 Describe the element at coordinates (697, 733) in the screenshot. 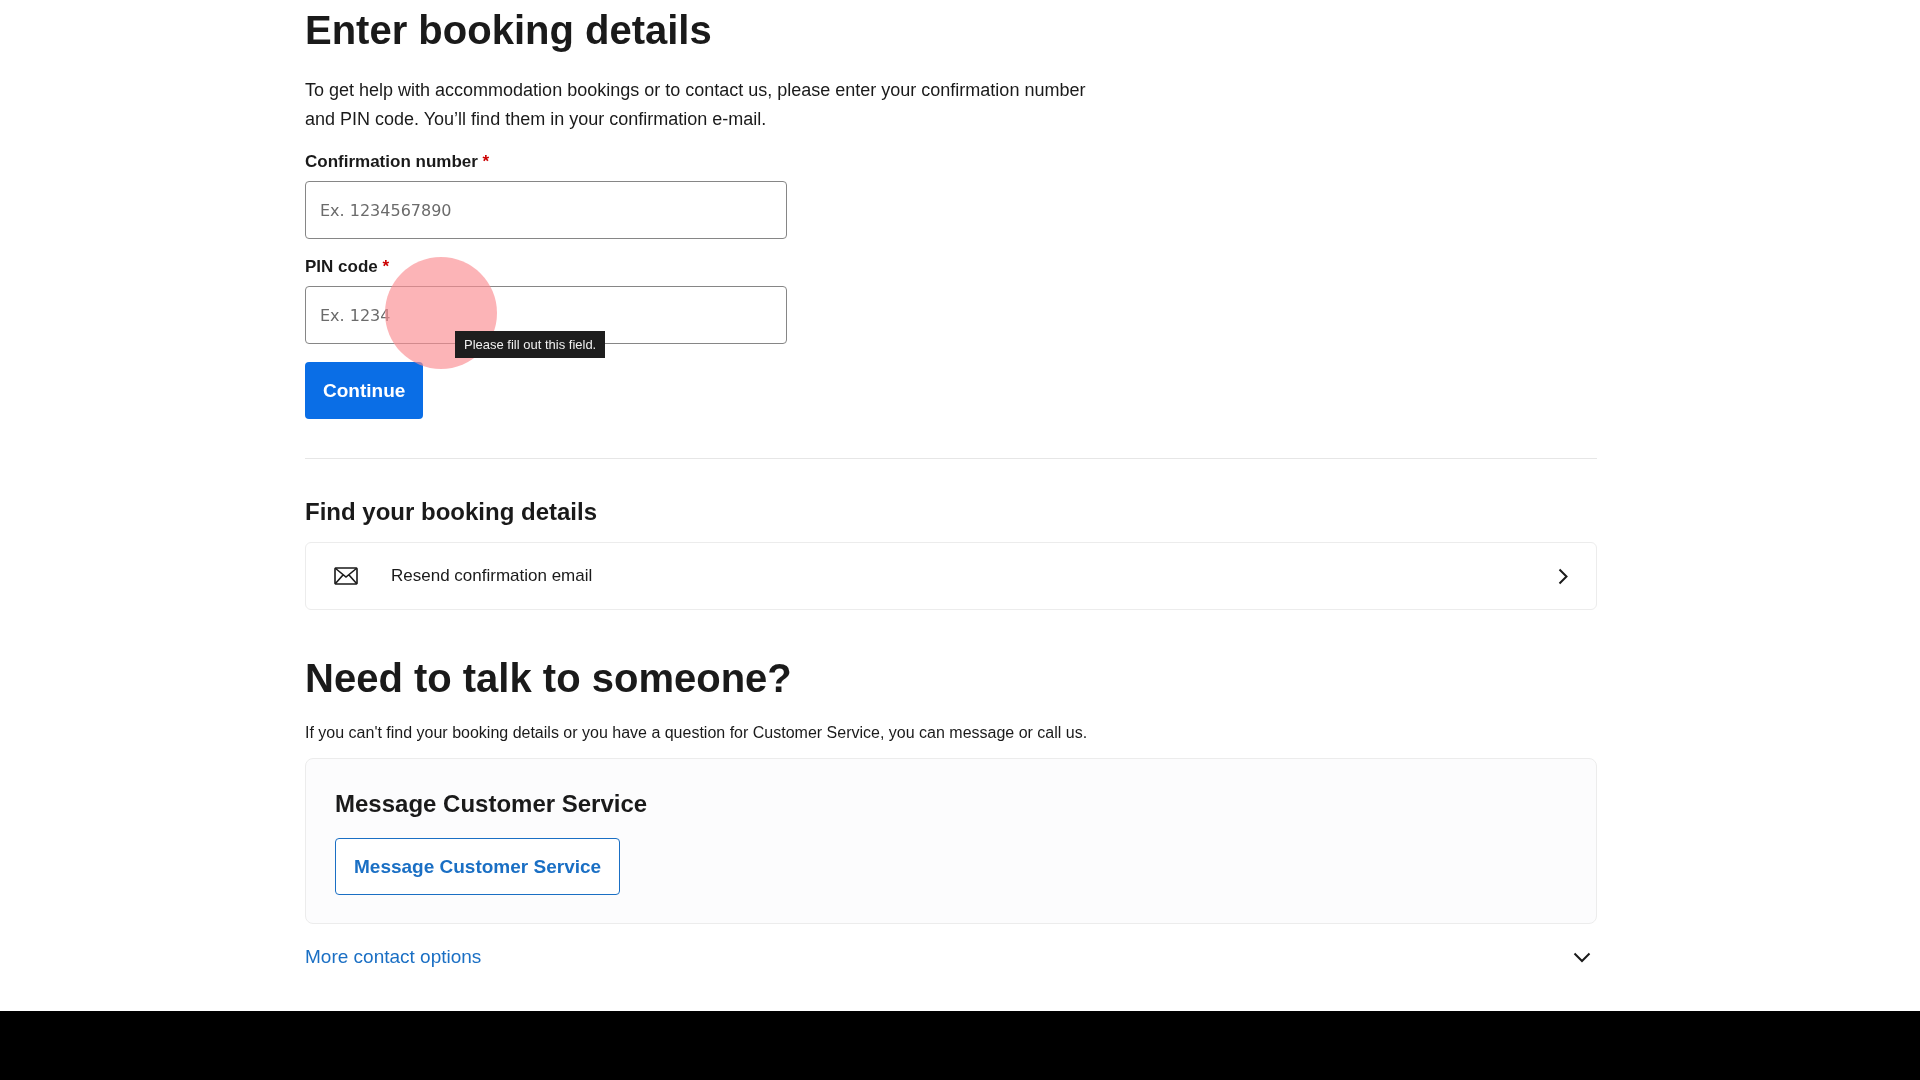

I see `help-text: If you can't find your booking details or you have a question for Customer Service, you can message or call us.` at that location.